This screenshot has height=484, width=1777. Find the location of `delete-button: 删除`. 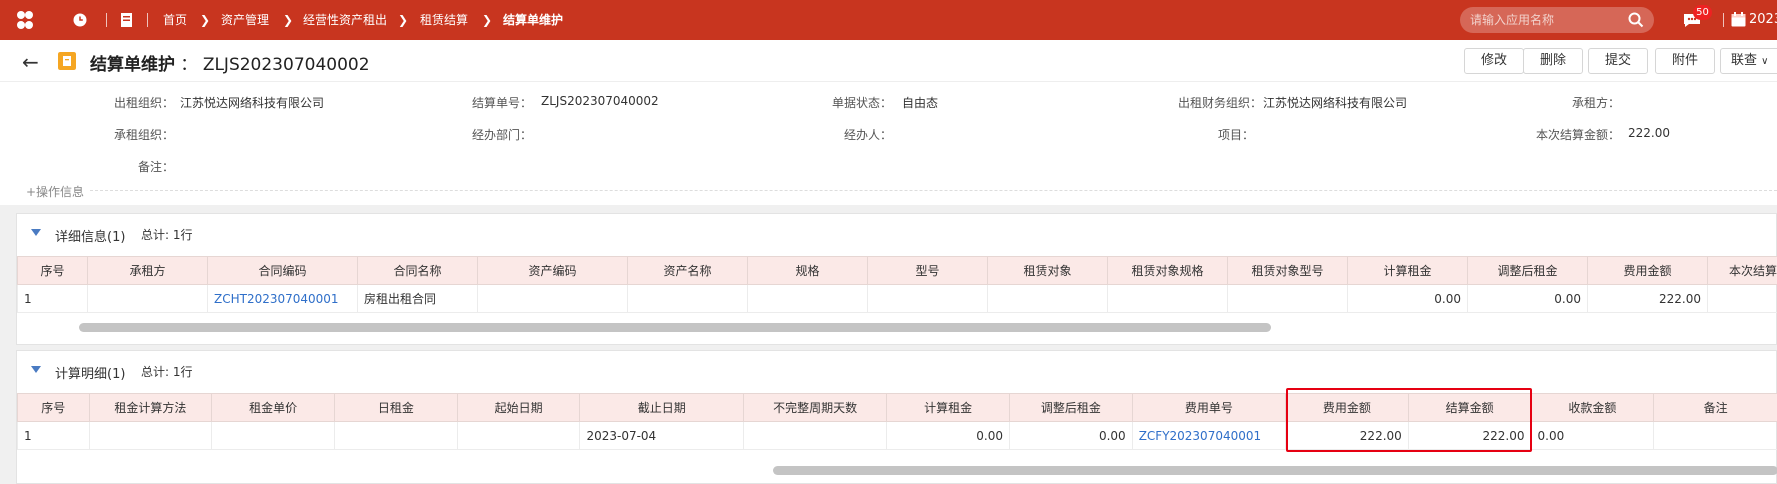

delete-button: 删除 is located at coordinates (1553, 61).